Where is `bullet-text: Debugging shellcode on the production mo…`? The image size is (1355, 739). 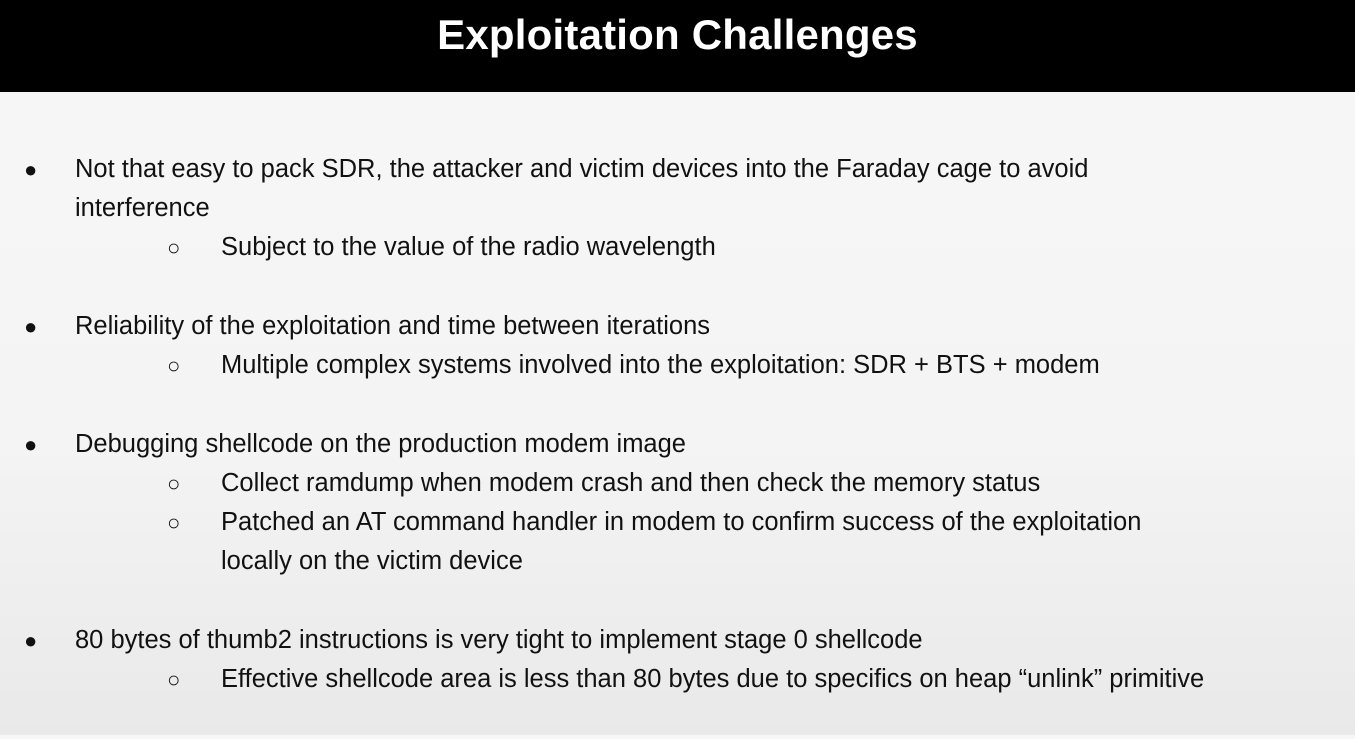 bullet-text: Debugging shellcode on the production mo… is located at coordinates (380, 444).